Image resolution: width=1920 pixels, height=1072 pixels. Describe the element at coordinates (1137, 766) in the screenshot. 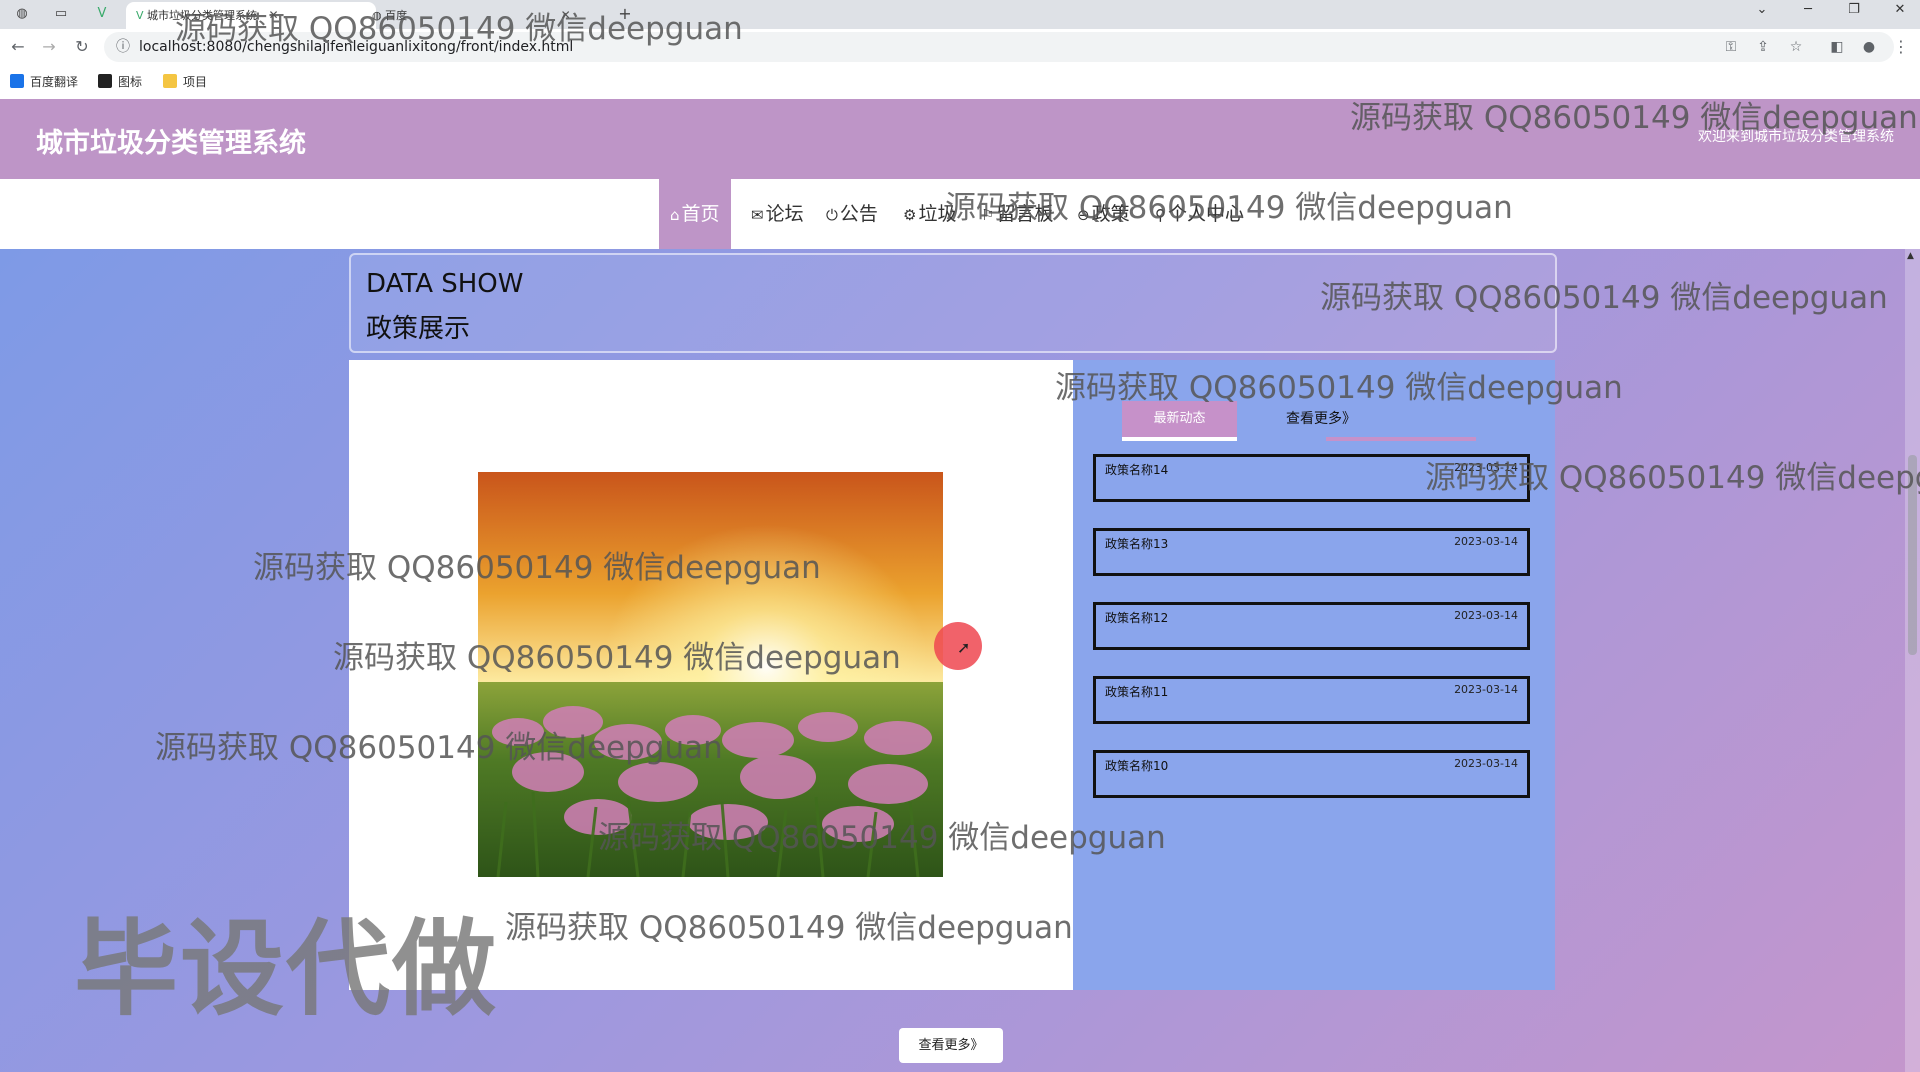

I see `policy-name: 政策名称10` at that location.